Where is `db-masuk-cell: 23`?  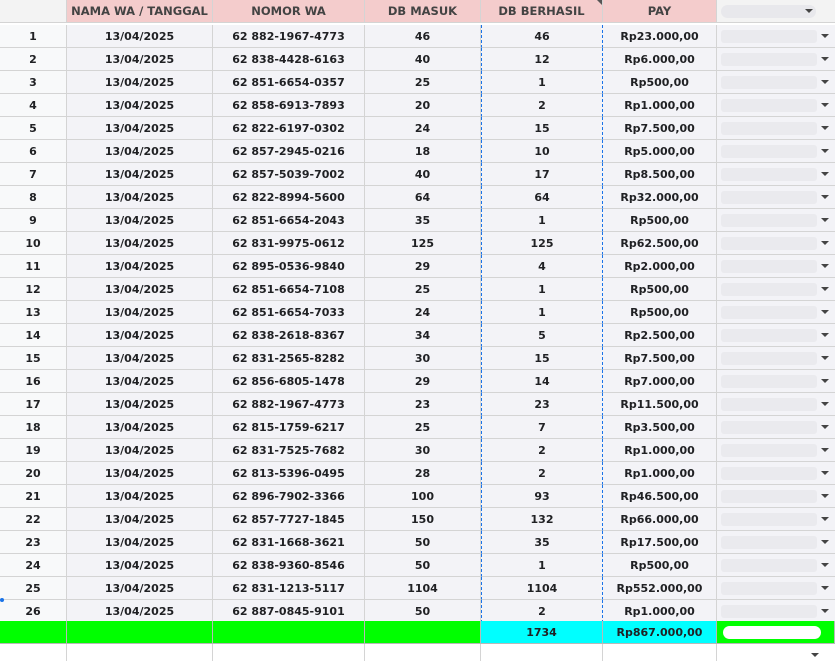 db-masuk-cell: 23 is located at coordinates (423, 404).